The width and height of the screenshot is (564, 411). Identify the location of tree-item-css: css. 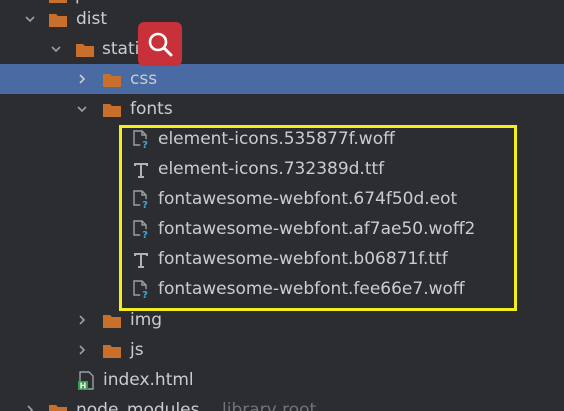
(282, 79).